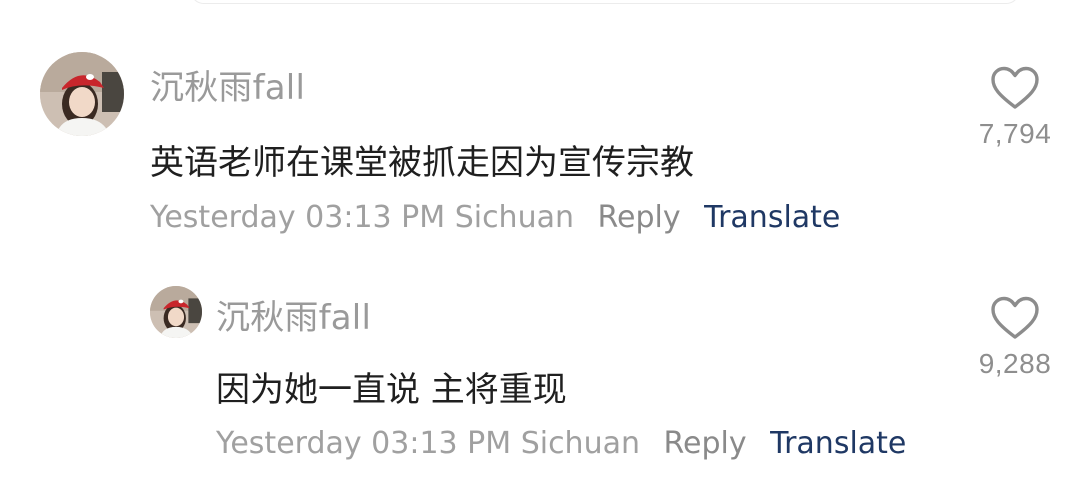 The image size is (1080, 486). I want to click on comment-text: 英语老师在课堂被抓走因为宣传宗教, so click(422, 163).